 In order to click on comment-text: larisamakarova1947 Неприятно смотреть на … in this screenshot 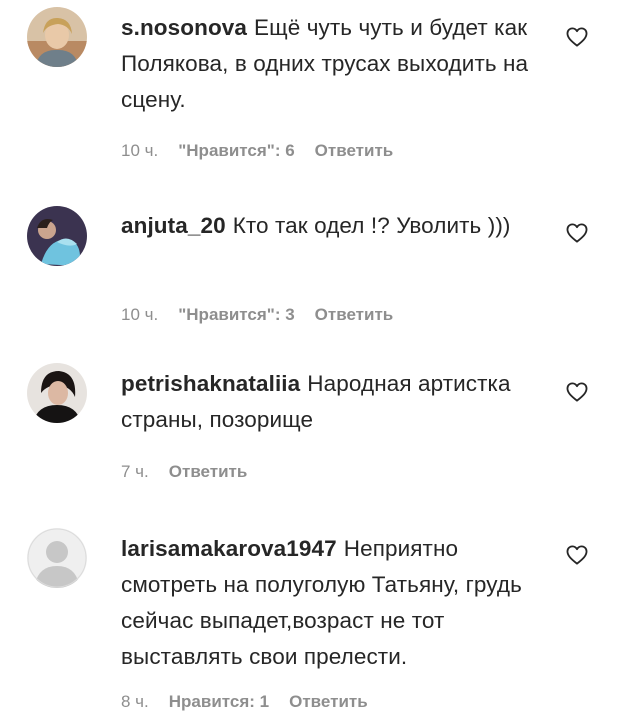, I will do `click(336, 603)`.